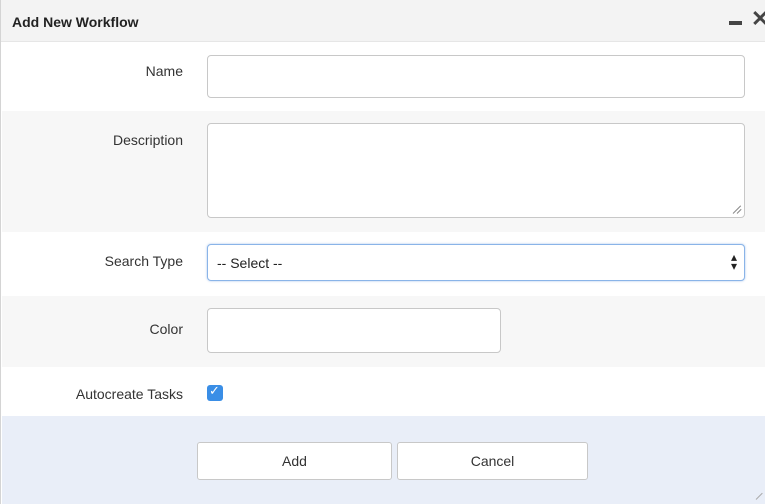  Describe the element at coordinates (250, 263) in the screenshot. I see `search-type-selected-value: -- Select --` at that location.